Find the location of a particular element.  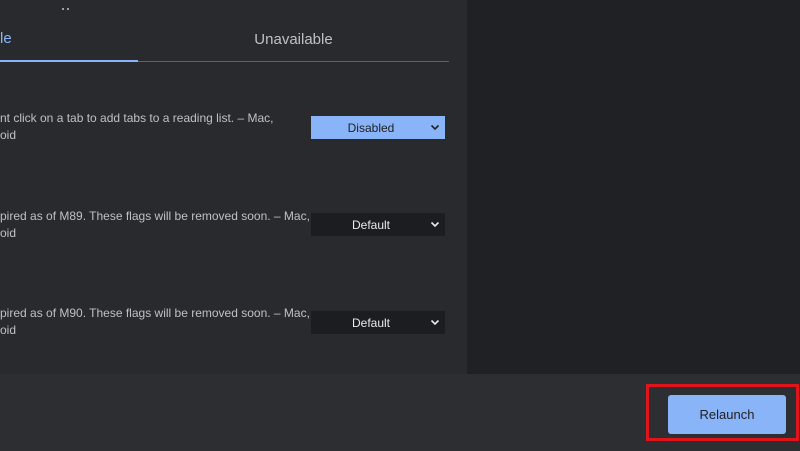

tab-available: le is located at coordinates (69, 41).